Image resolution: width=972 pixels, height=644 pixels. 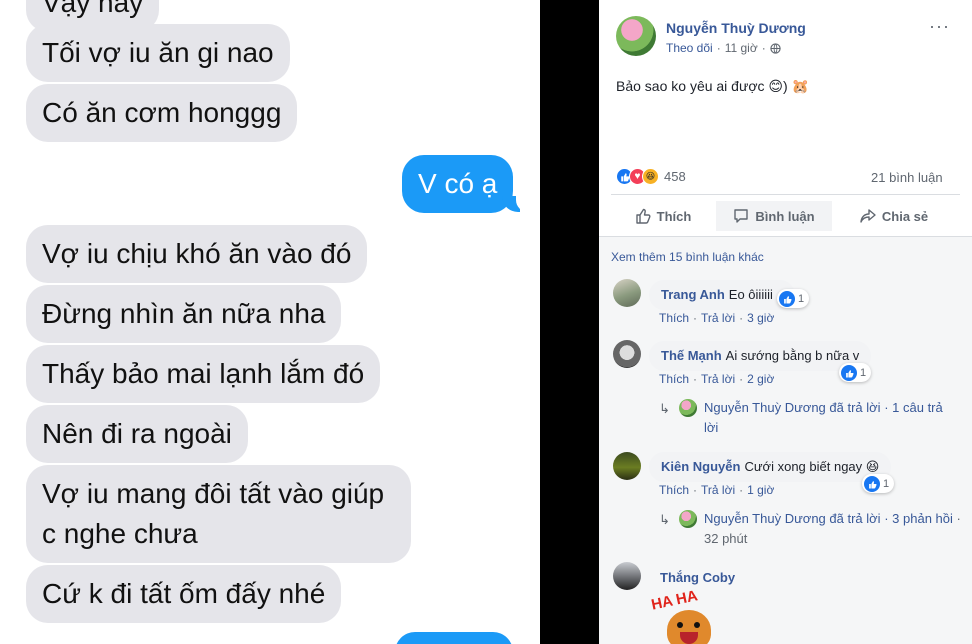 What do you see at coordinates (741, 48) in the screenshot?
I see `post-time: 11 giờ` at bounding box center [741, 48].